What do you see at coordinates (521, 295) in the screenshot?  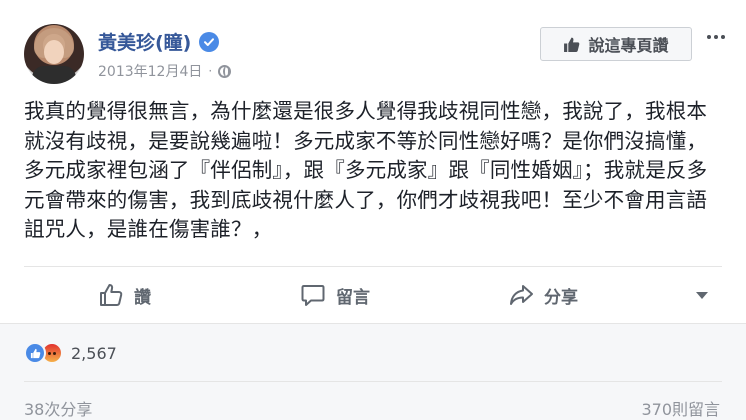 I see `share-arrow-icon` at bounding box center [521, 295].